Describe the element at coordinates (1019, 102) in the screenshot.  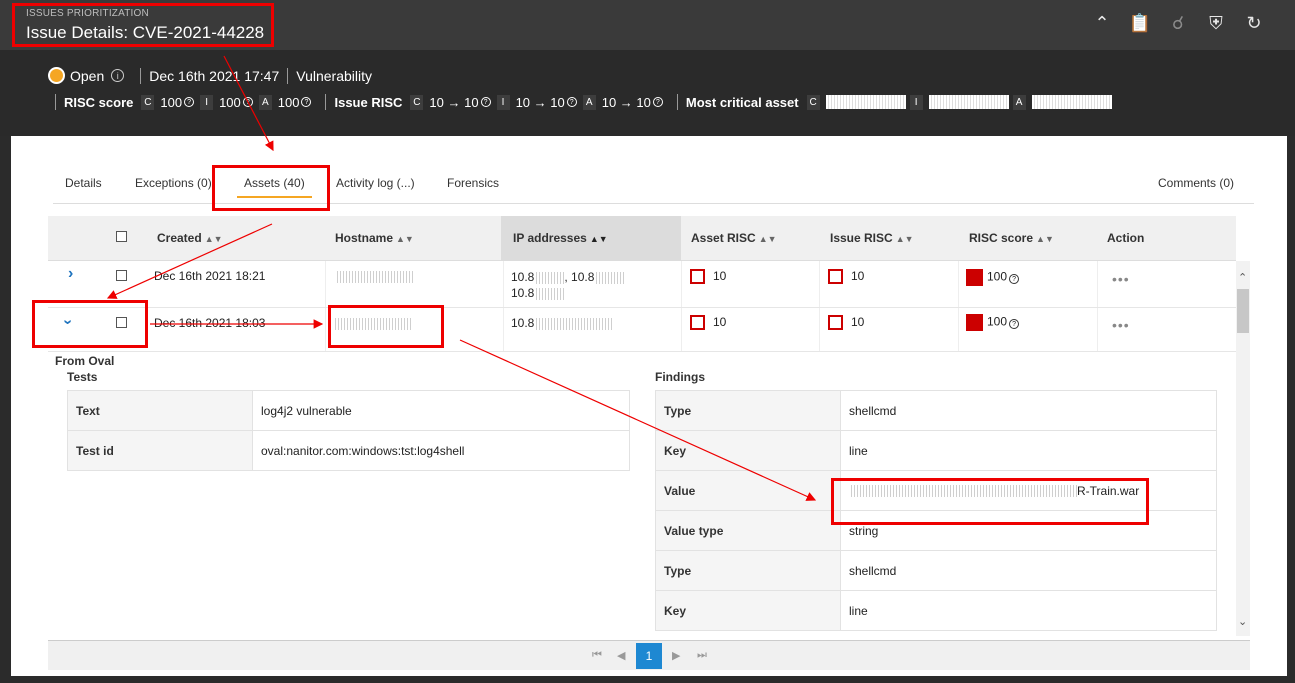
I see `a-chip: A` at that location.